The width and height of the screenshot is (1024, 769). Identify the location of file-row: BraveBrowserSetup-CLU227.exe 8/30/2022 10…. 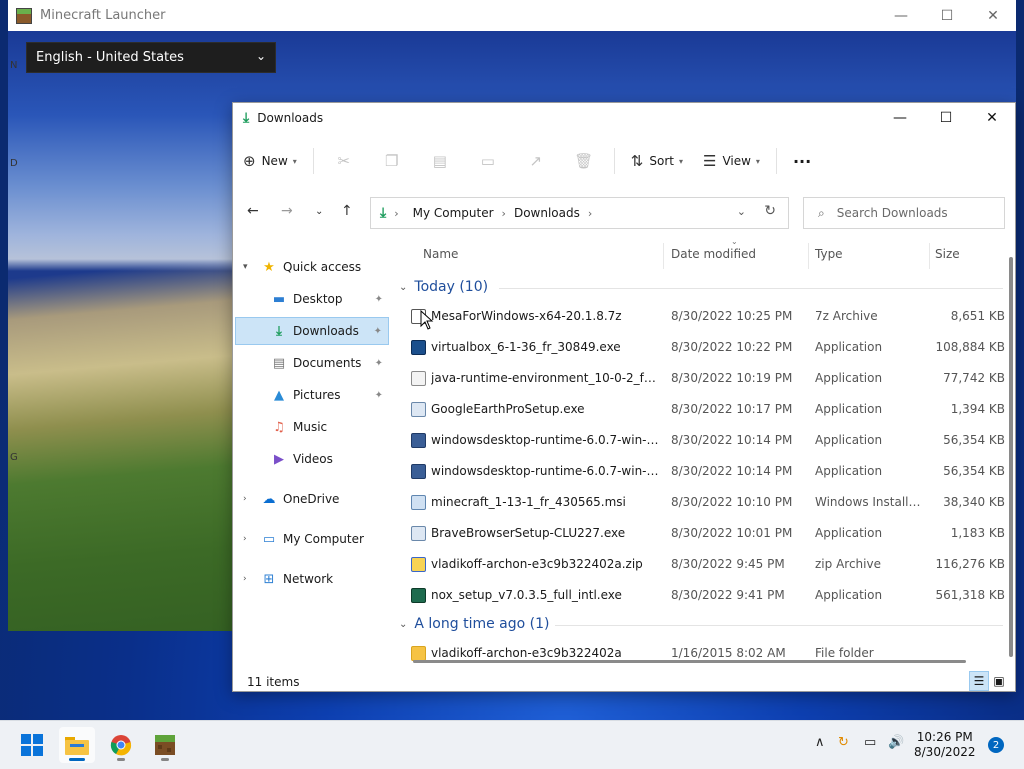
(705, 533).